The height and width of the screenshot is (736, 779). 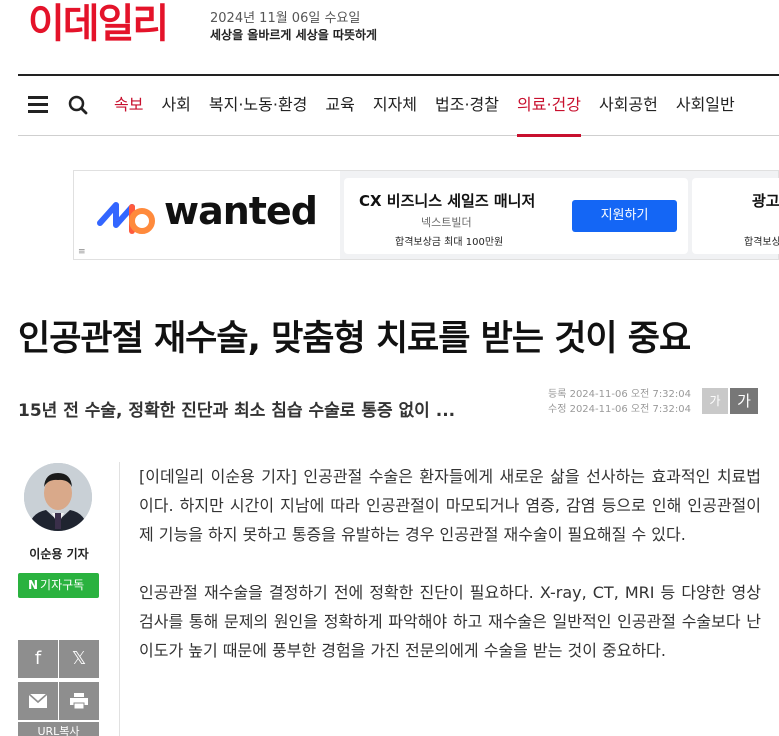 What do you see at coordinates (705, 106) in the screenshot?
I see `nav-item-8: 사회일반` at bounding box center [705, 106].